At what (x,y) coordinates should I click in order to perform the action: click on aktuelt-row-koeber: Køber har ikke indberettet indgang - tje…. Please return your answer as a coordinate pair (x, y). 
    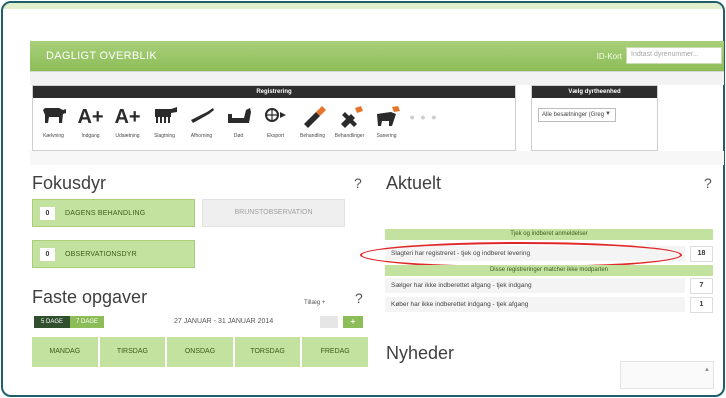
    Looking at the image, I should click on (535, 305).